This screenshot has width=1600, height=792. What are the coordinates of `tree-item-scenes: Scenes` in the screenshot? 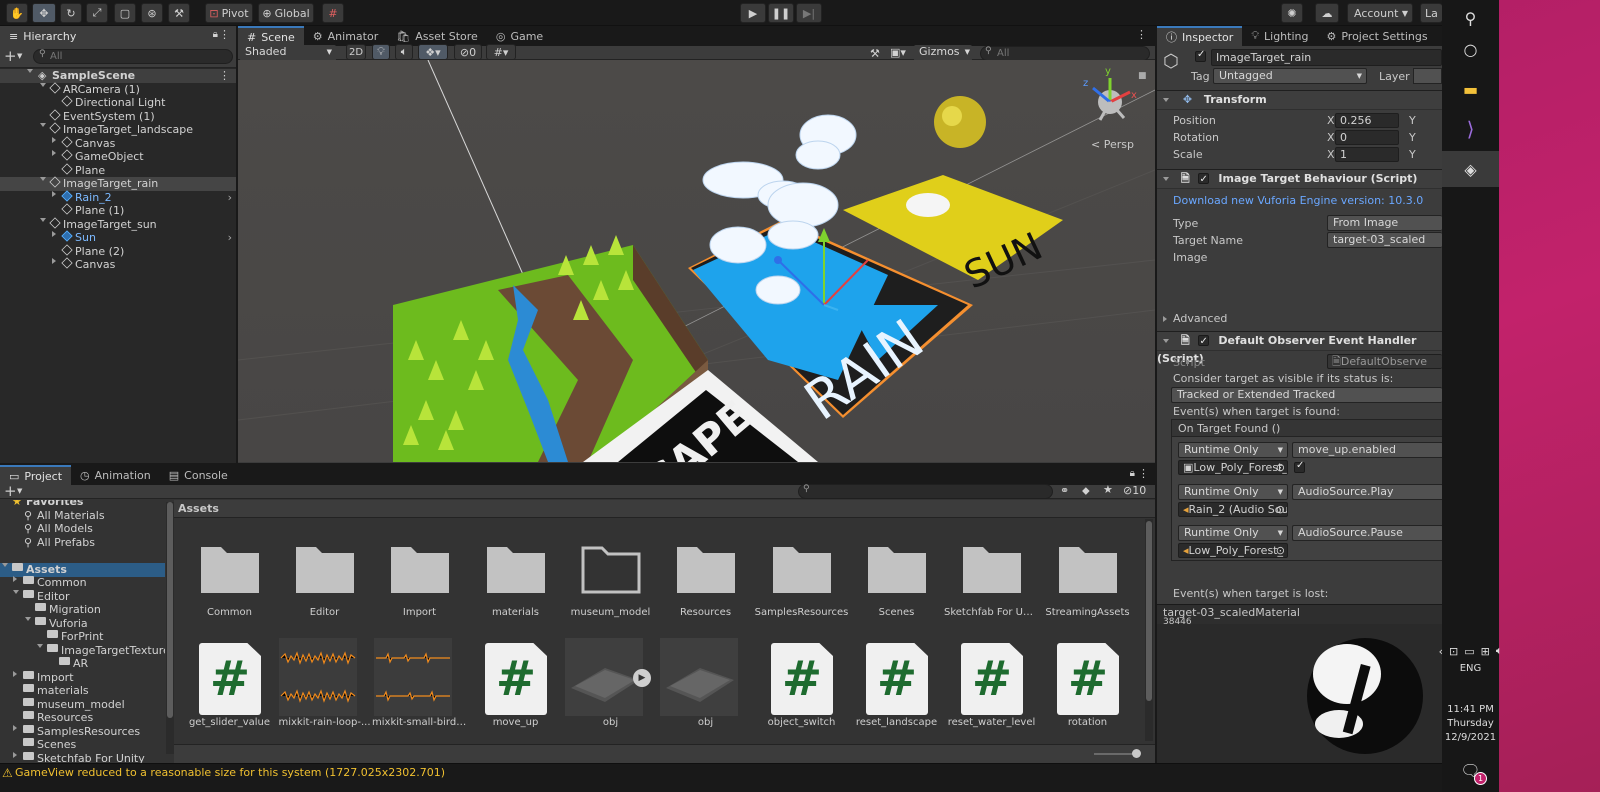 It's located at (82, 745).